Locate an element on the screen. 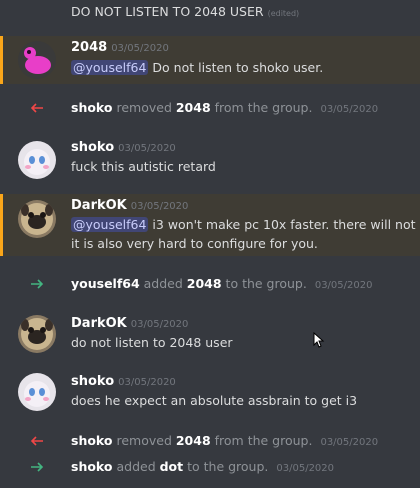 The width and height of the screenshot is (420, 488). message-text: Do not listen to shoko user. is located at coordinates (236, 67).